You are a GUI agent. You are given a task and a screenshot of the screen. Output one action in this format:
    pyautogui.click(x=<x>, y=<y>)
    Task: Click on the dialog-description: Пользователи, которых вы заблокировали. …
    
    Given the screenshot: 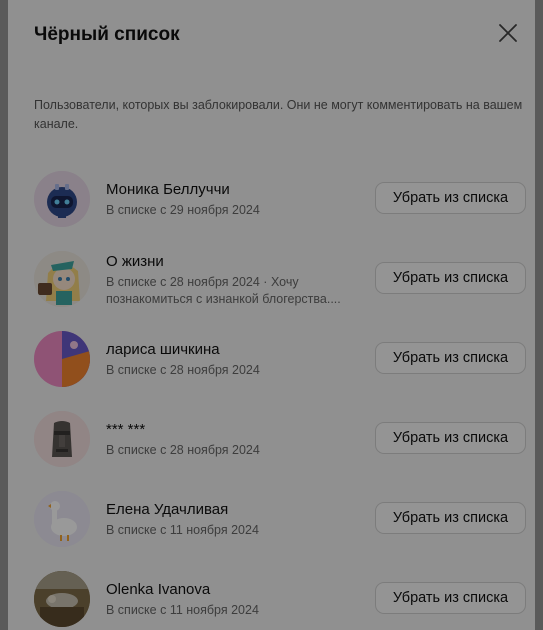 What is the action you would take?
    pyautogui.click(x=278, y=114)
    